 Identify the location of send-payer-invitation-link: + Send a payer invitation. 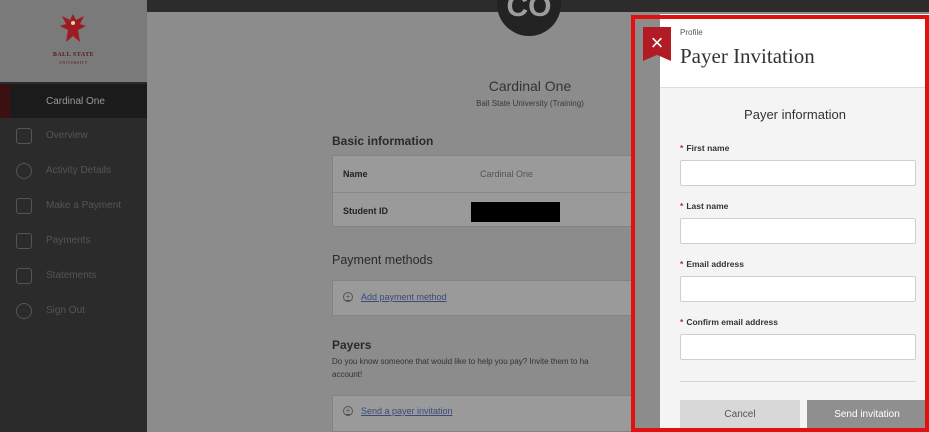
(398, 411).